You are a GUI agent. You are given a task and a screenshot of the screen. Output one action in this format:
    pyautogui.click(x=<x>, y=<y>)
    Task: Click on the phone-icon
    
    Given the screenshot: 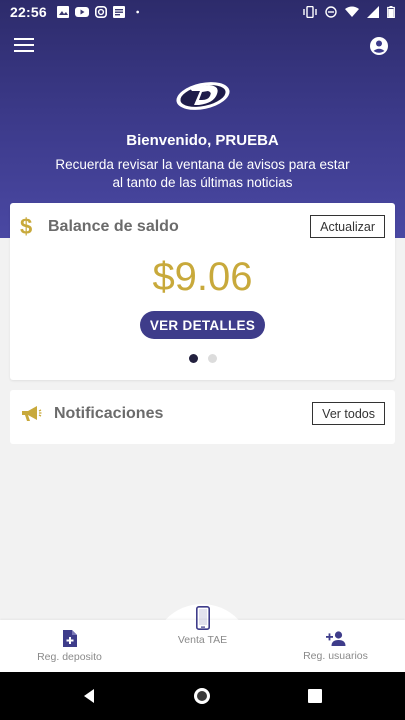 What is the action you would take?
    pyautogui.click(x=202, y=618)
    